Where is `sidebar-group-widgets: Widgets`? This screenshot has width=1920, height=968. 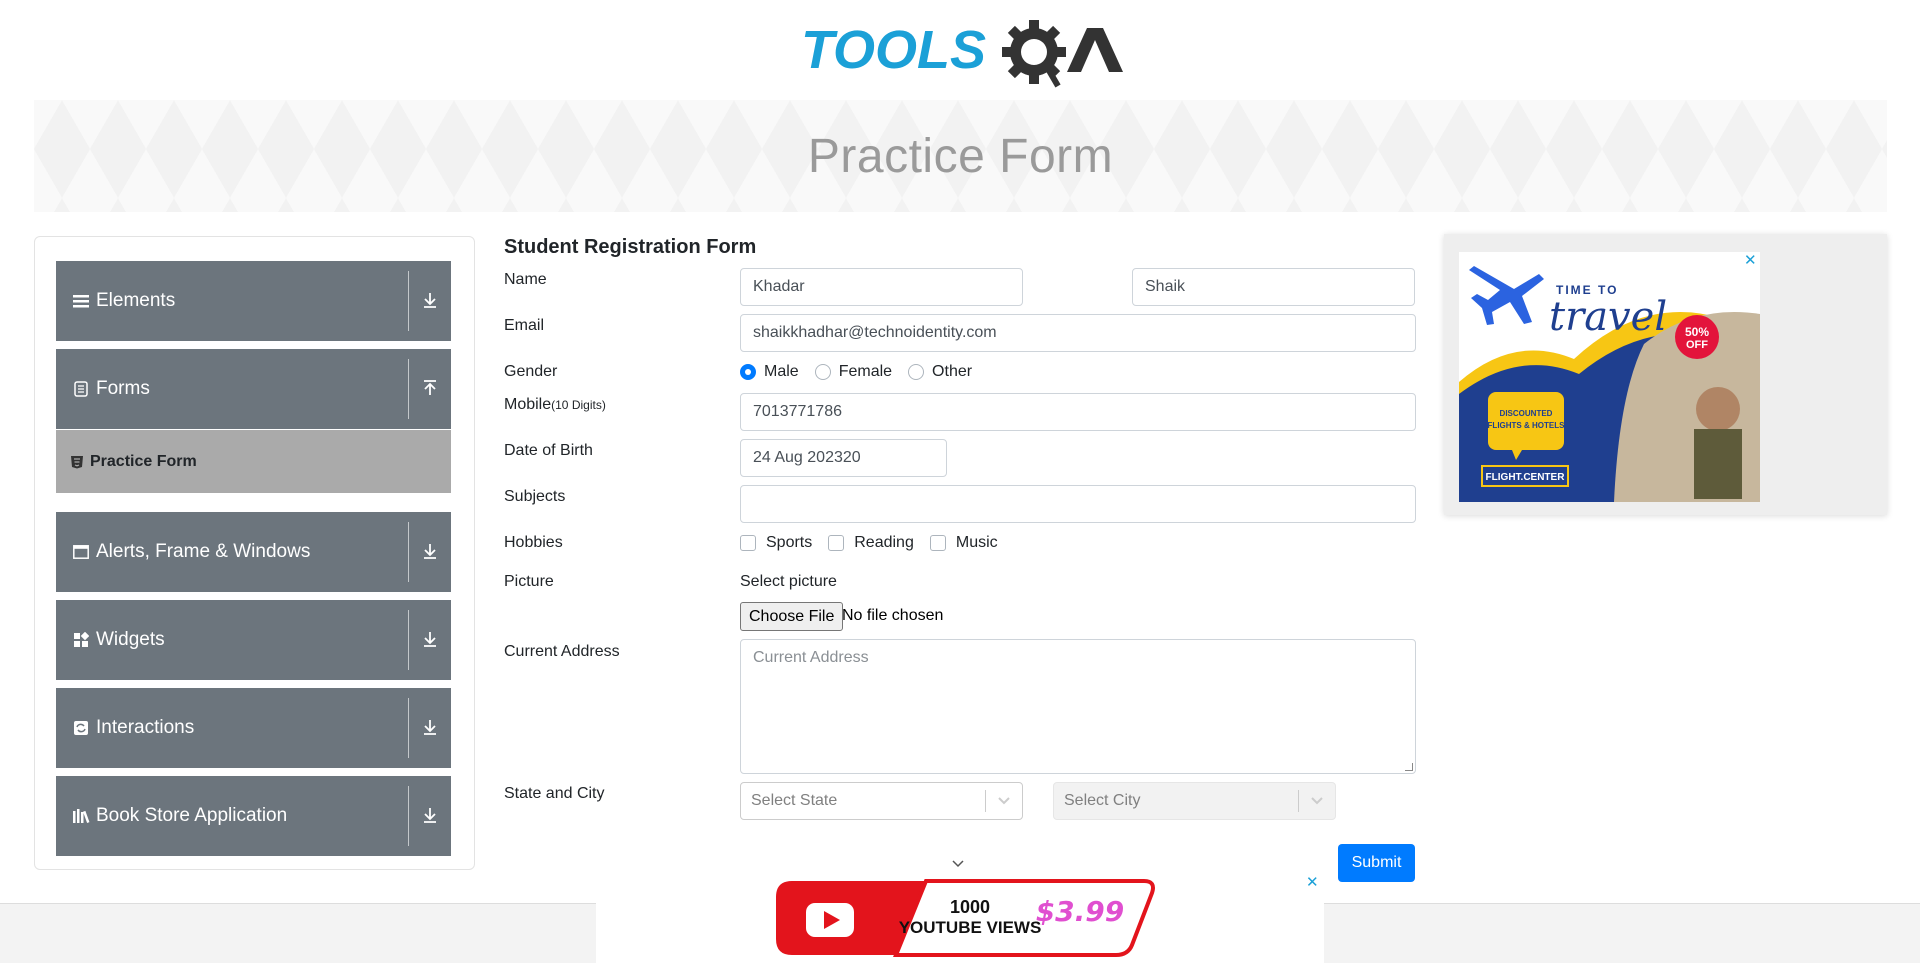 sidebar-group-widgets: Widgets is located at coordinates (253, 640).